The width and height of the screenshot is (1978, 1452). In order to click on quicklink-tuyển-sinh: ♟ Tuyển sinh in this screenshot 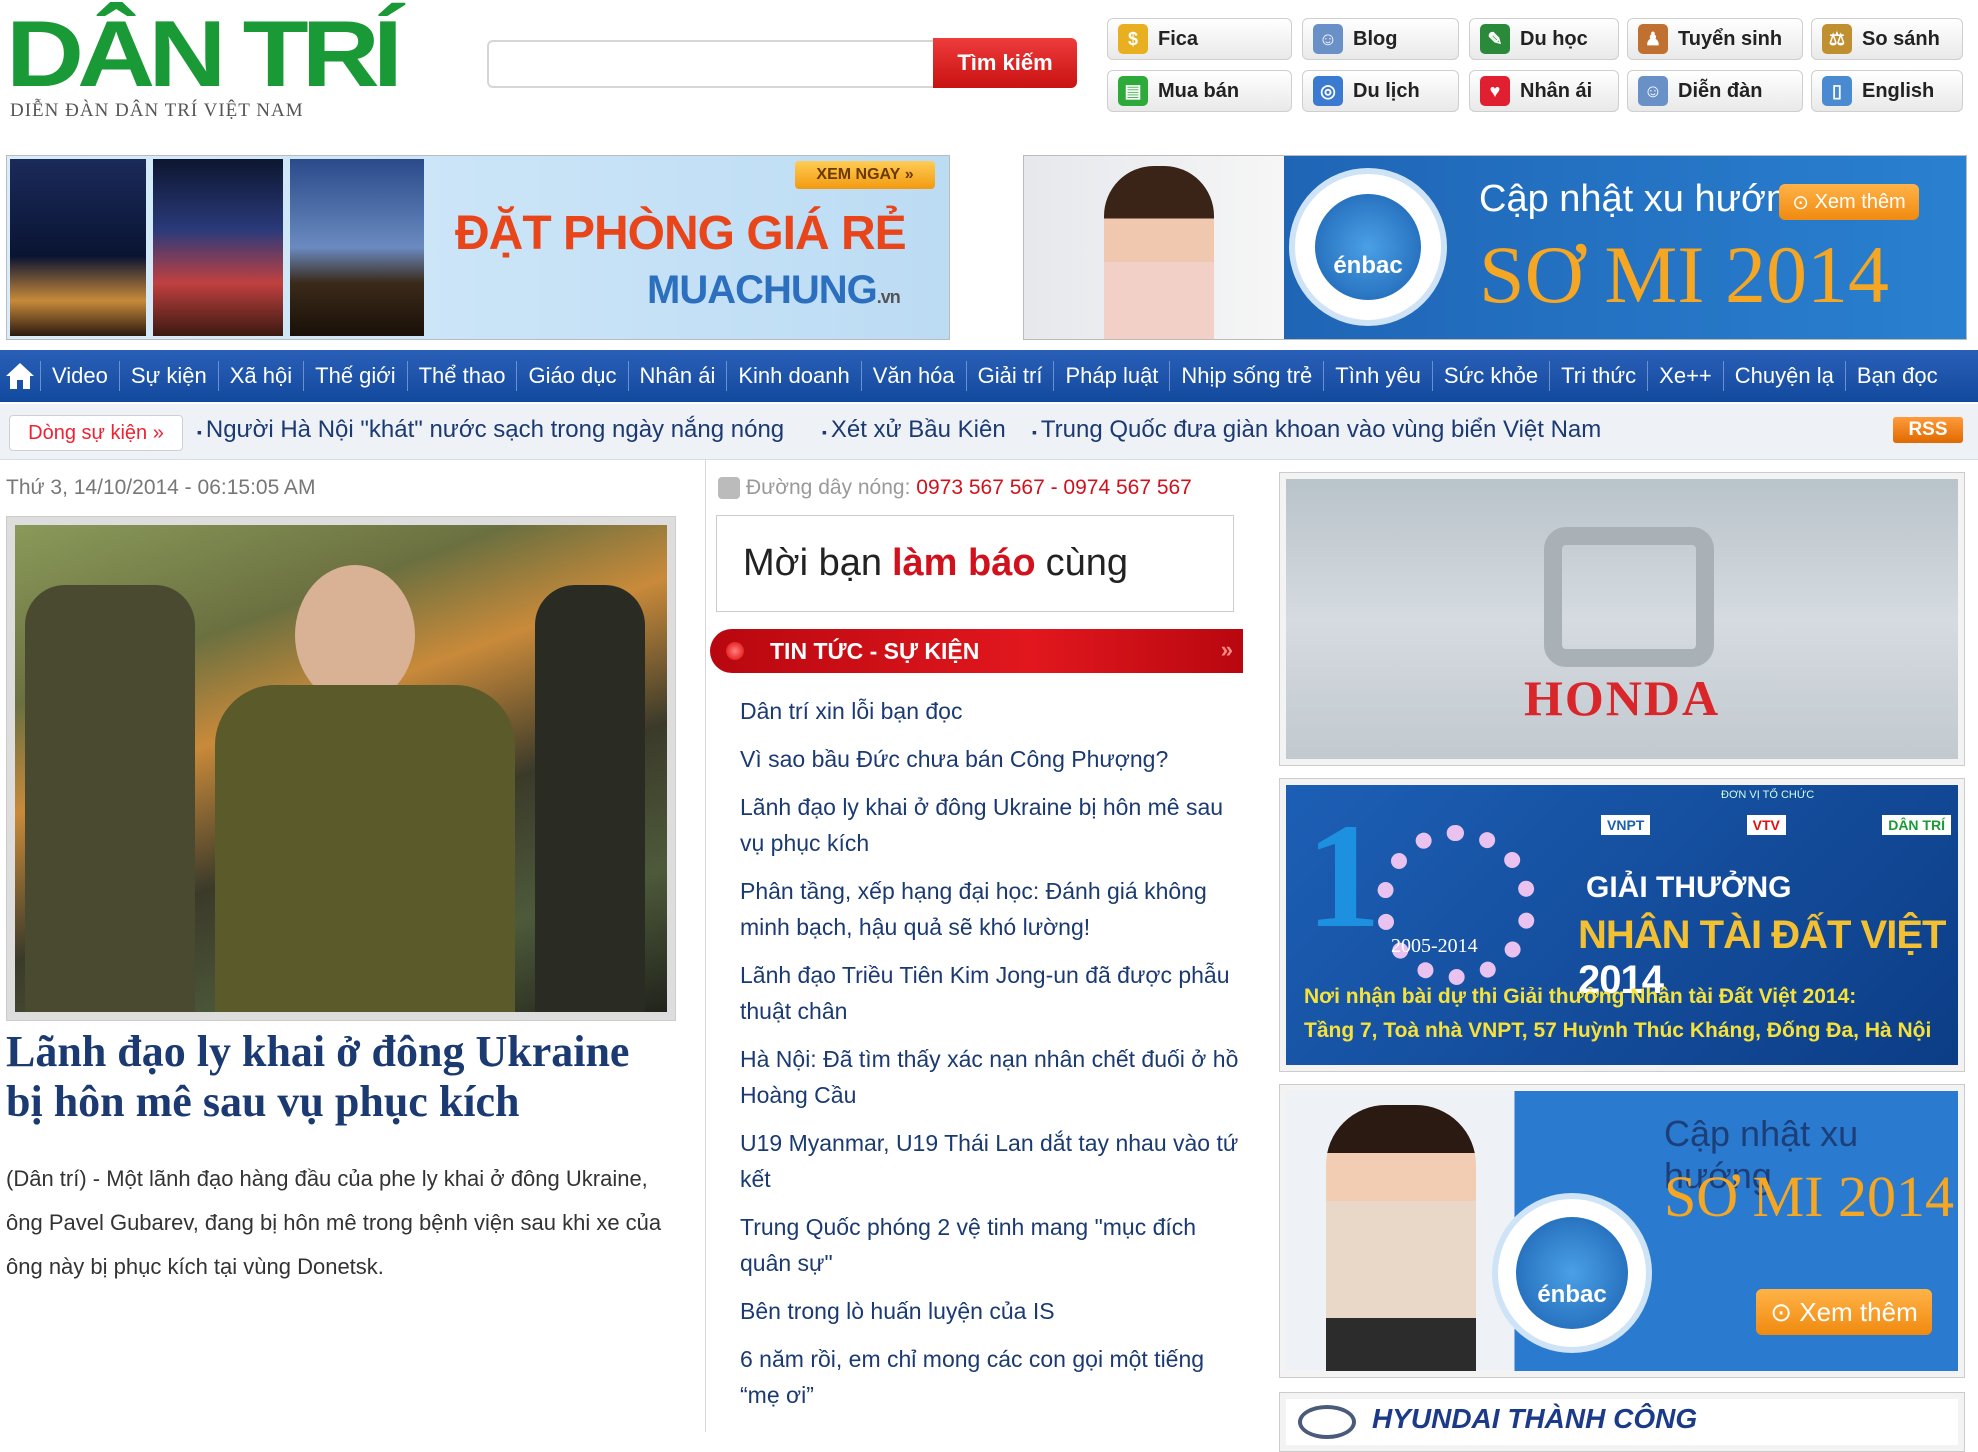, I will do `click(1715, 39)`.